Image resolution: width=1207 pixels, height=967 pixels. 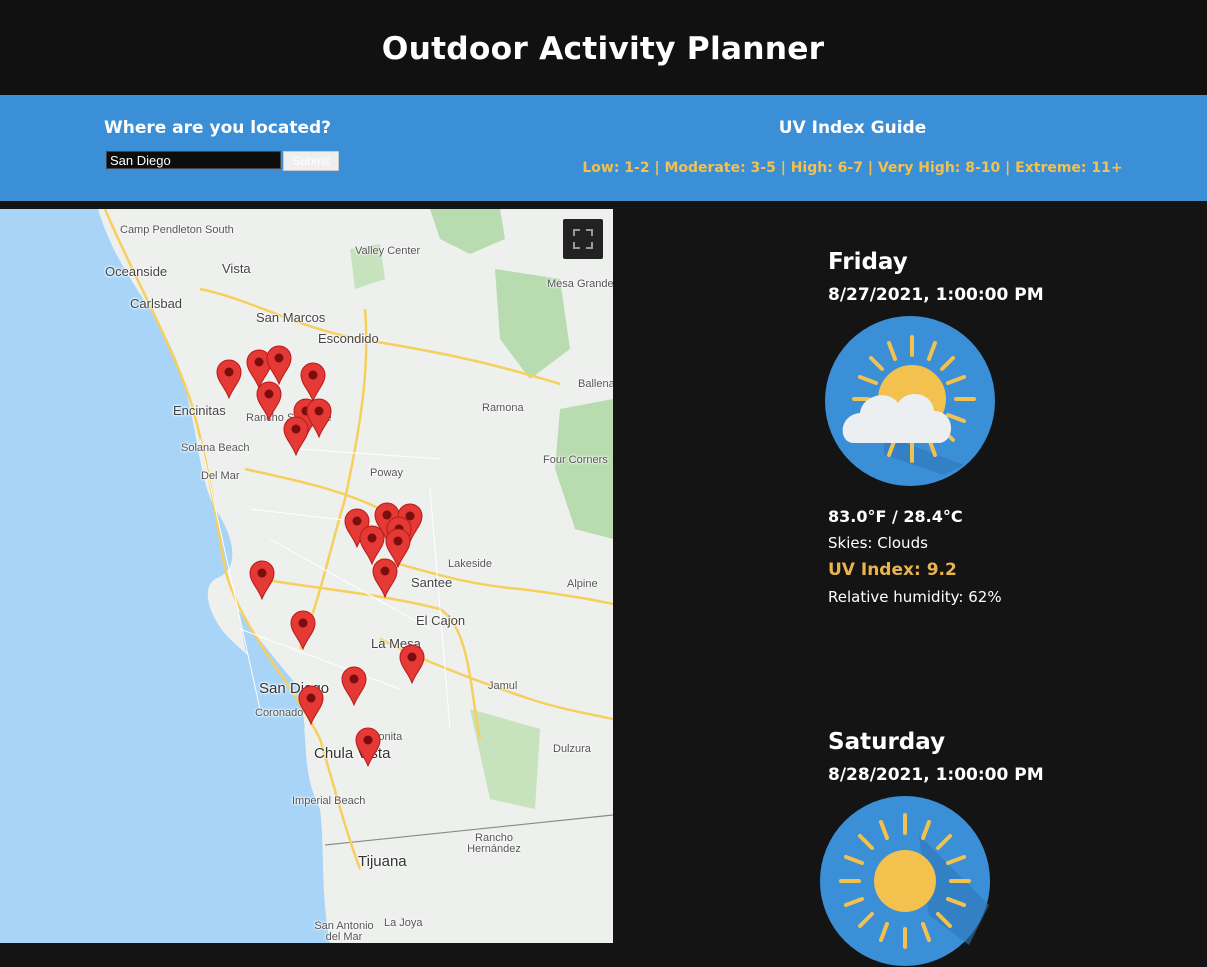 I want to click on place-label: Coronado, so click(x=279, y=713).